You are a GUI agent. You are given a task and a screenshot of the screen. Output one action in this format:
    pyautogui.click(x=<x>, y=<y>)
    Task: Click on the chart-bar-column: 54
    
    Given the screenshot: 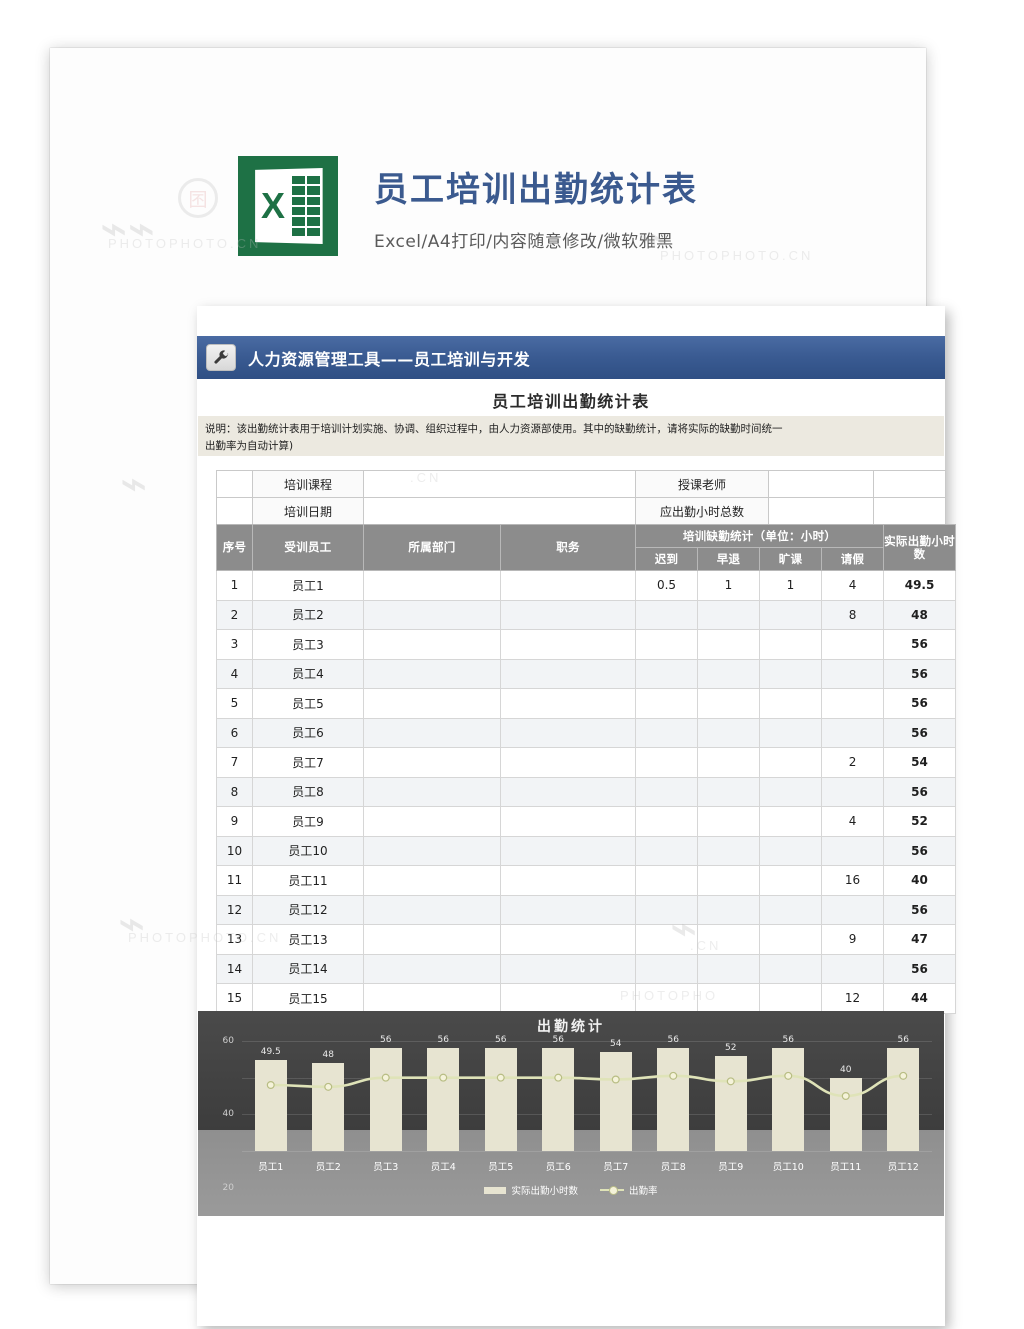 What is the action you would take?
    pyautogui.click(x=616, y=1095)
    